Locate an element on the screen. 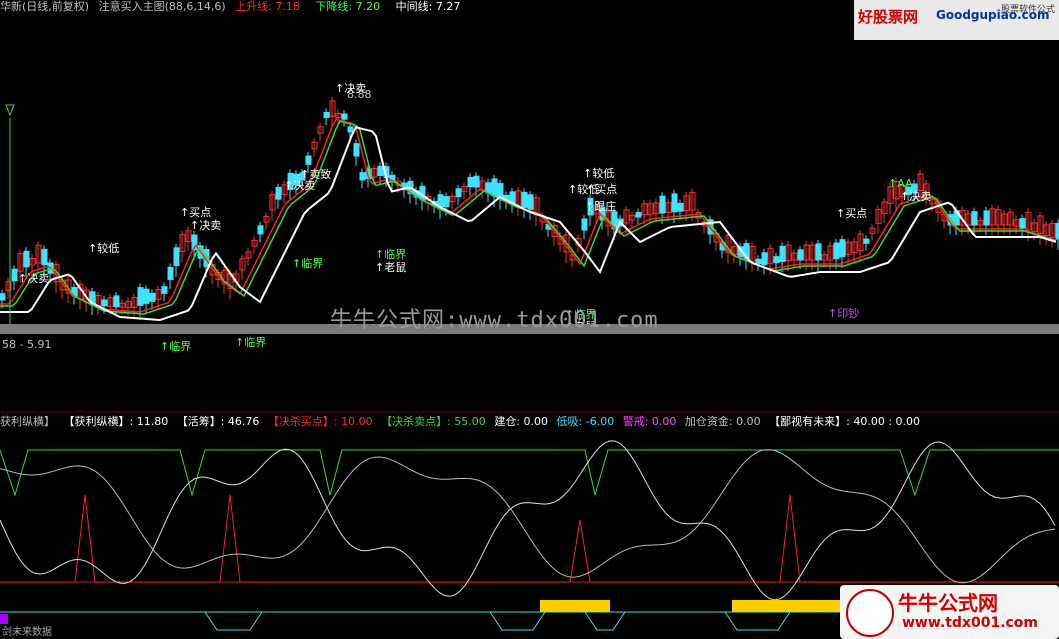  arrow-down-icon is located at coordinates (10, 110).